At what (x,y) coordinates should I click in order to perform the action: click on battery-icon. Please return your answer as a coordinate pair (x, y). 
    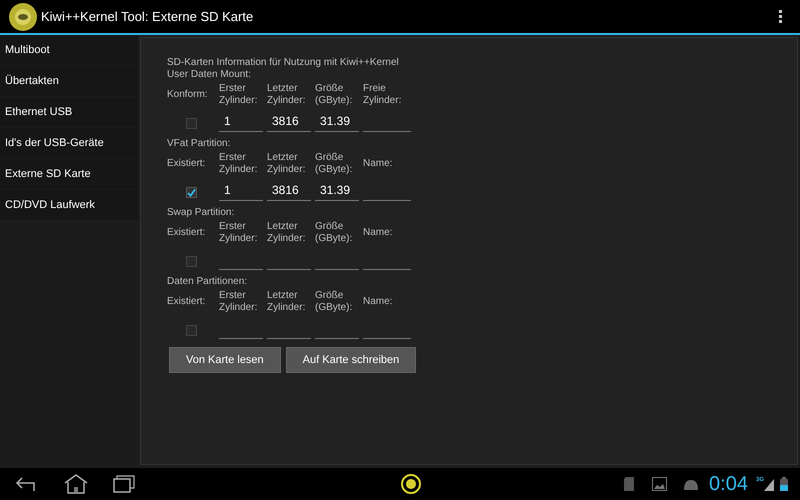
    Looking at the image, I should click on (784, 484).